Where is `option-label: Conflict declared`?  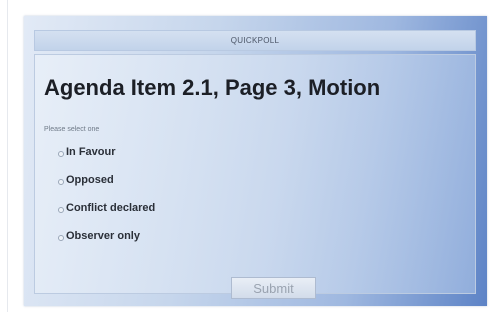
option-label: Conflict declared is located at coordinates (110, 208).